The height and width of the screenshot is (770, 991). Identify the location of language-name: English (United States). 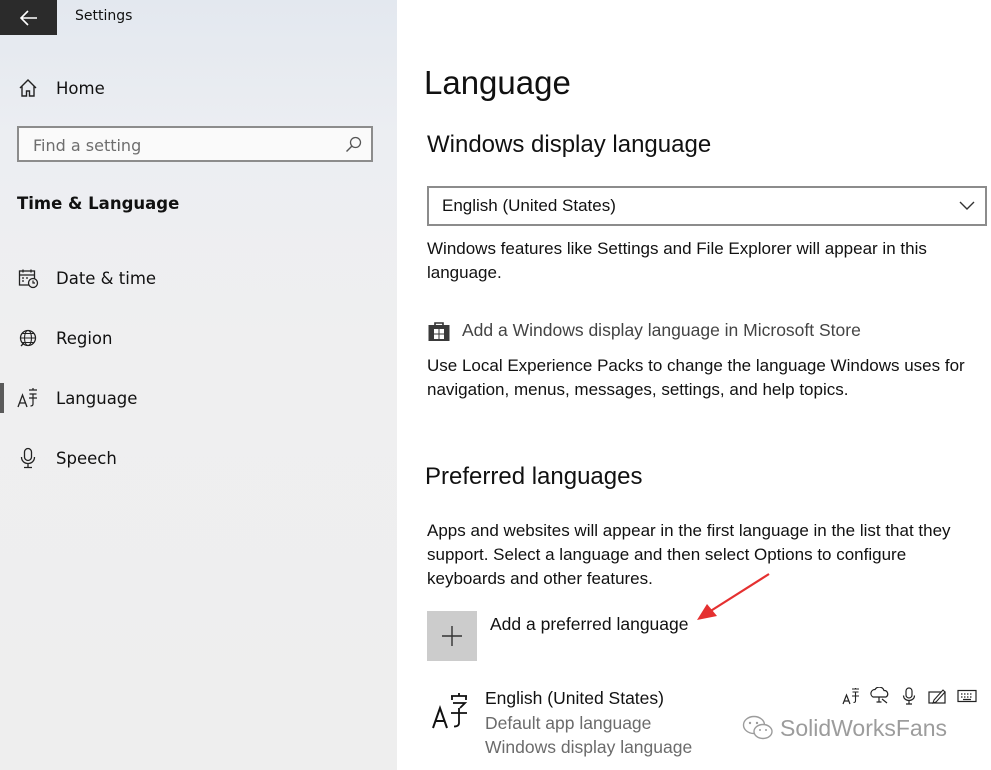
(574, 698).